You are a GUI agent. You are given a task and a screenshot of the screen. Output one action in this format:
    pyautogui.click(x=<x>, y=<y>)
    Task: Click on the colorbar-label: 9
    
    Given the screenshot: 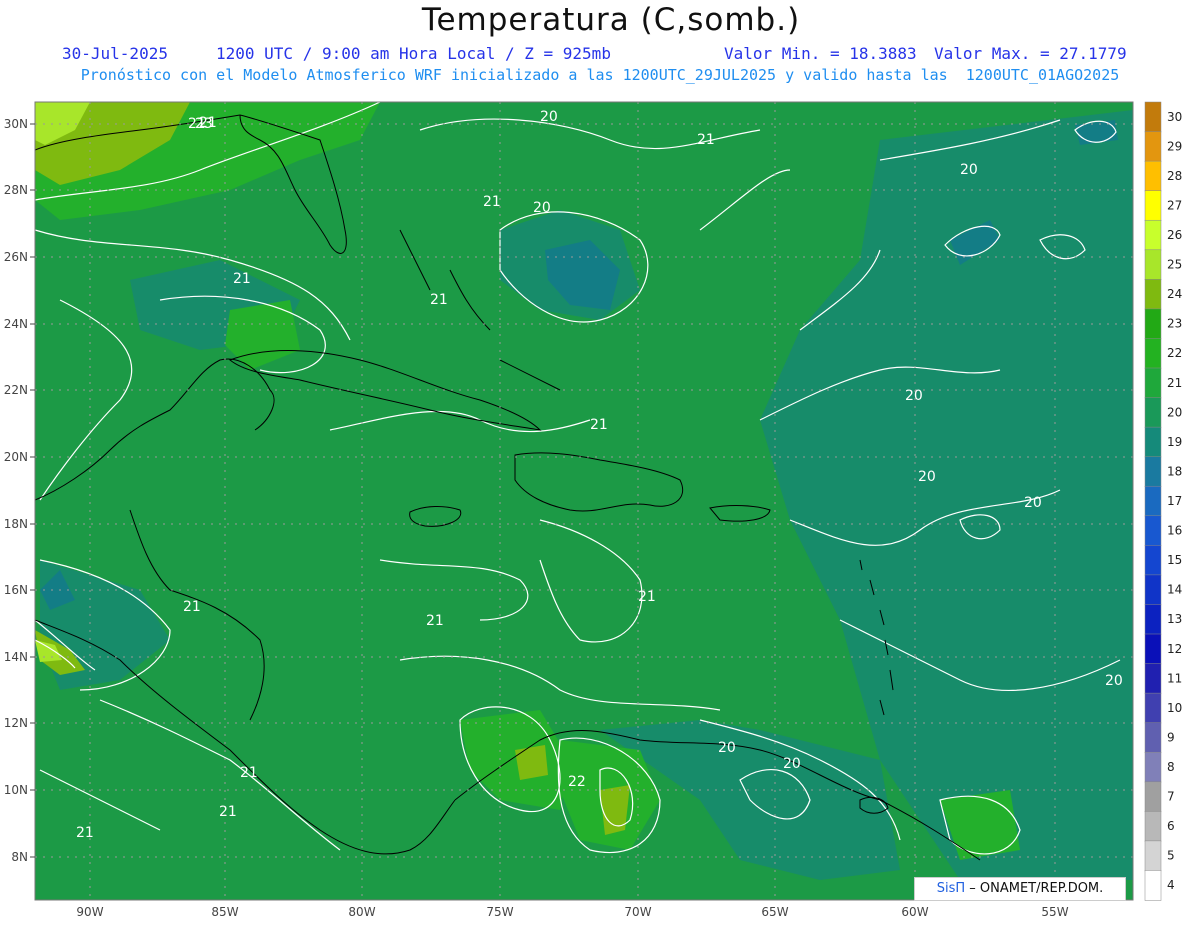 What is the action you would take?
    pyautogui.click(x=1171, y=737)
    